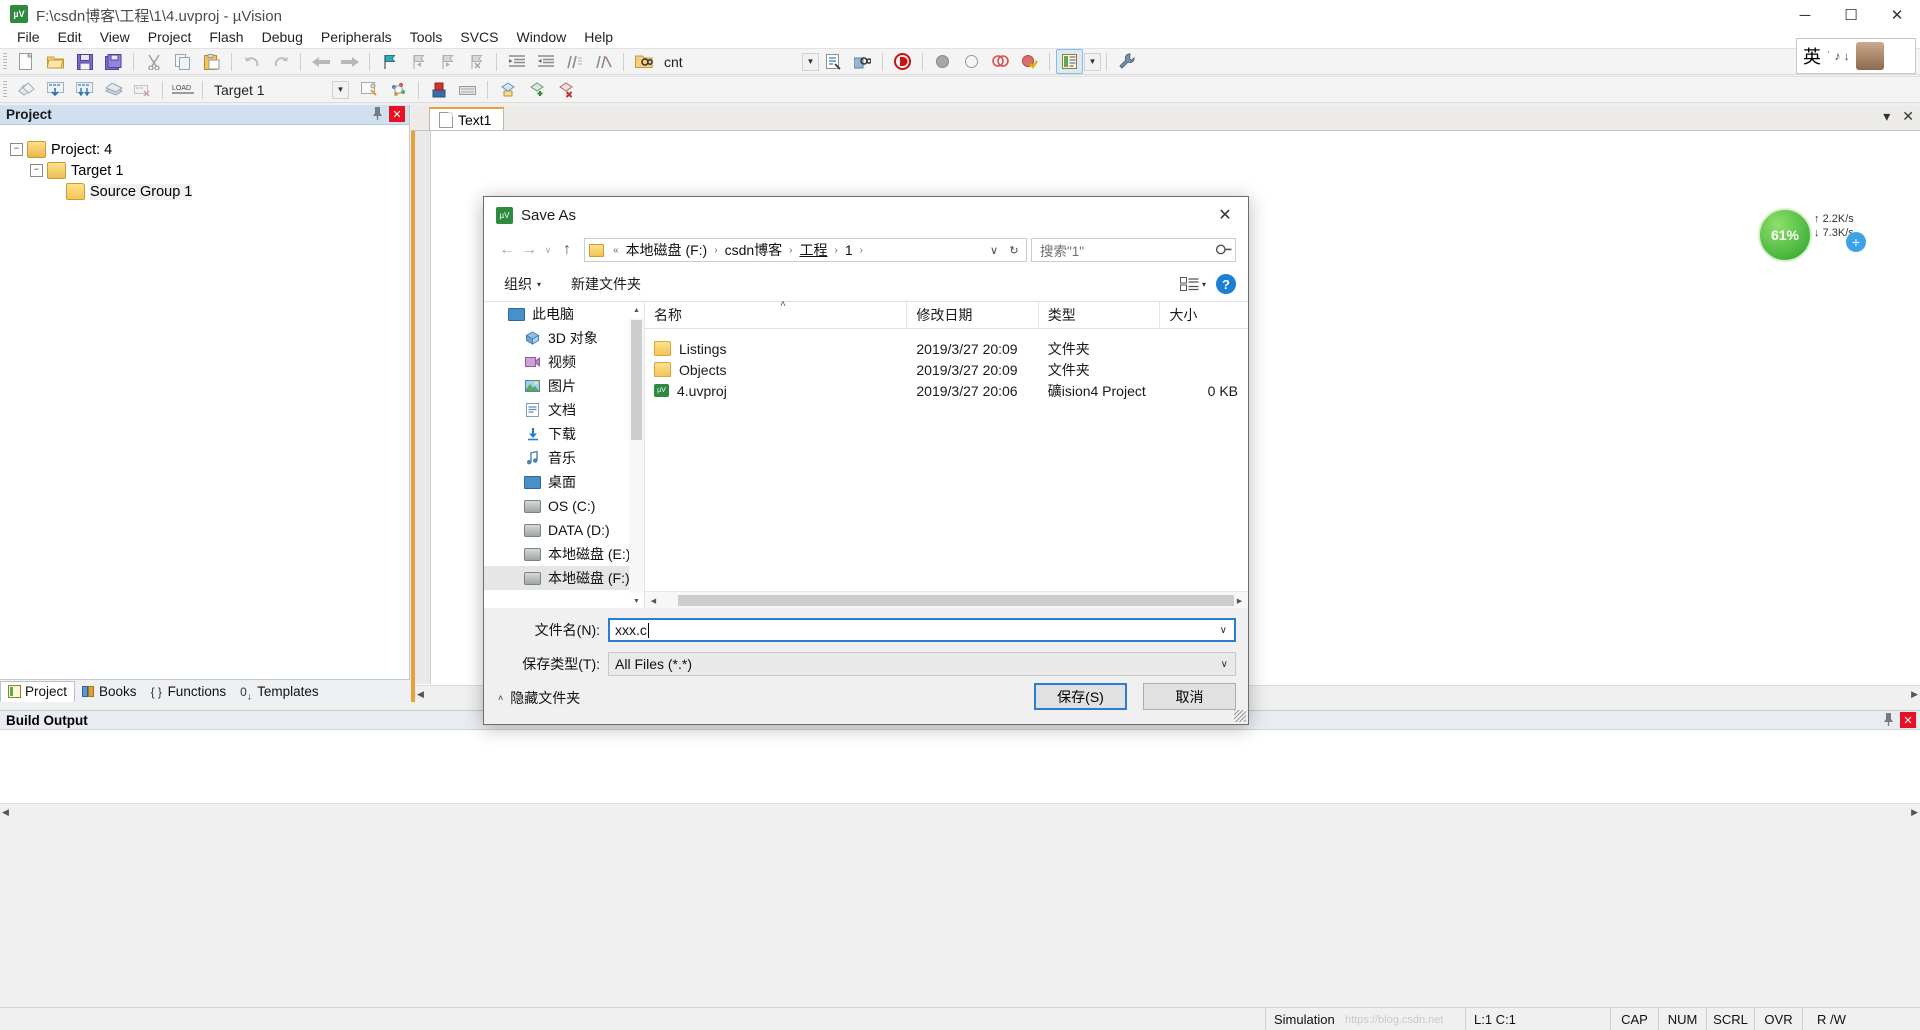 Image resolution: width=1920 pixels, height=1030 pixels. What do you see at coordinates (1192, 284) in the screenshot?
I see `view-layout-icon: ▾` at bounding box center [1192, 284].